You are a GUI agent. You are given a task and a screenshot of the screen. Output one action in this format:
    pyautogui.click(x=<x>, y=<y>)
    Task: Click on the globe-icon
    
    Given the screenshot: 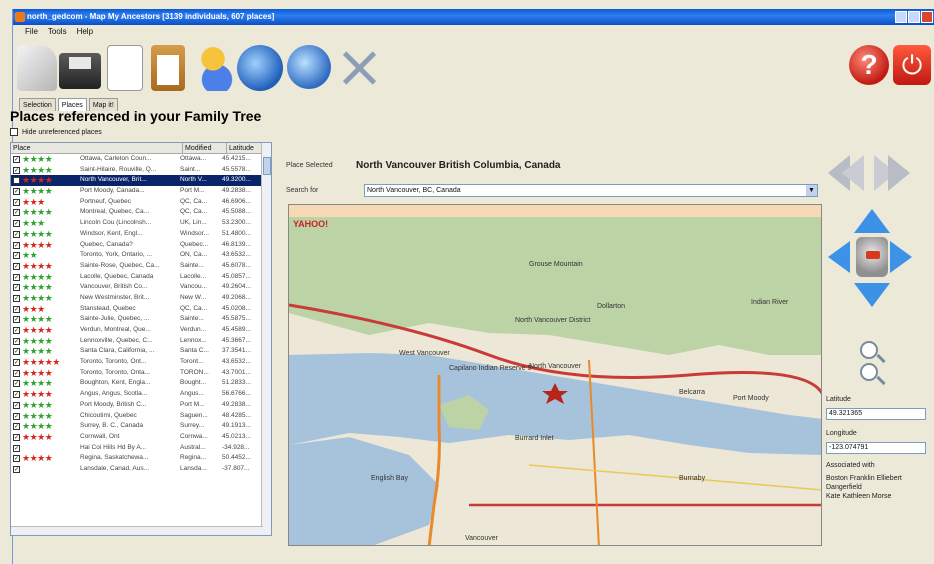 What is the action you would take?
    pyautogui.click(x=309, y=67)
    